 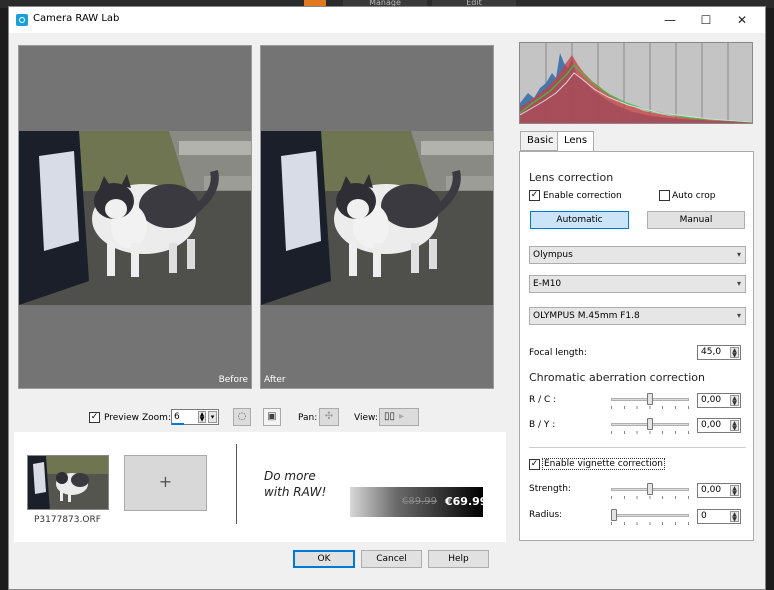 I want to click on host-left-panel, so click(x=4, y=299).